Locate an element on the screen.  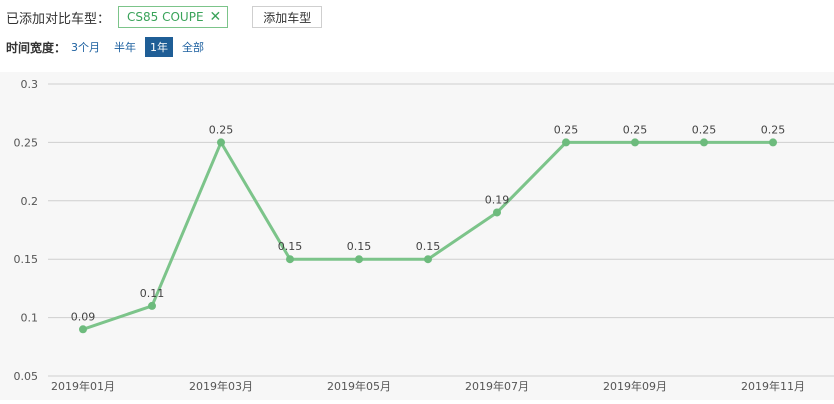
x-tick-label: 2019年09月 is located at coordinates (635, 386).